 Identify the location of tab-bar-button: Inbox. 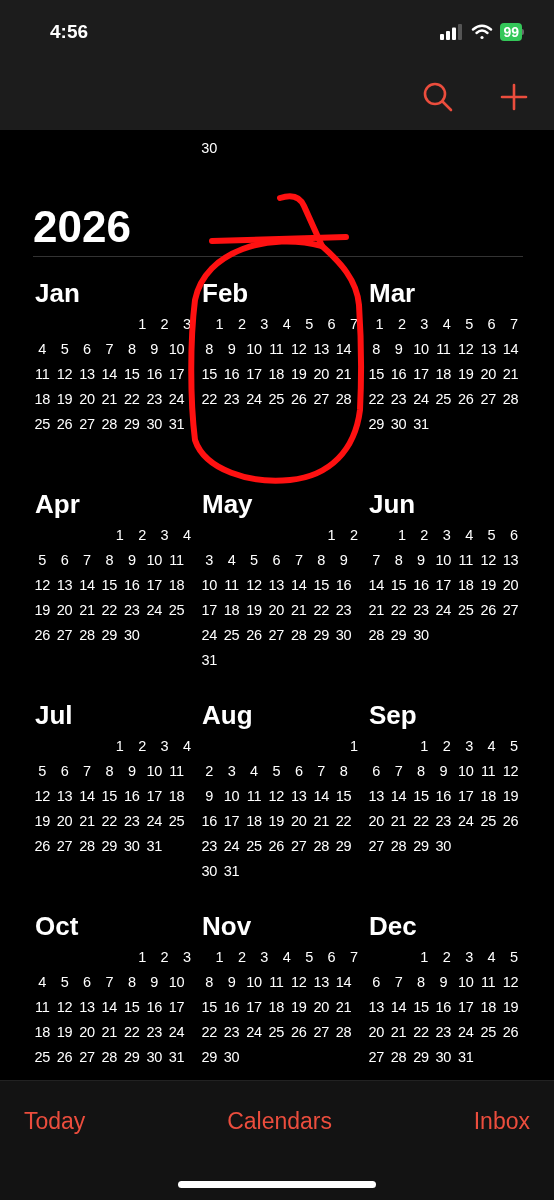
(501, 1121).